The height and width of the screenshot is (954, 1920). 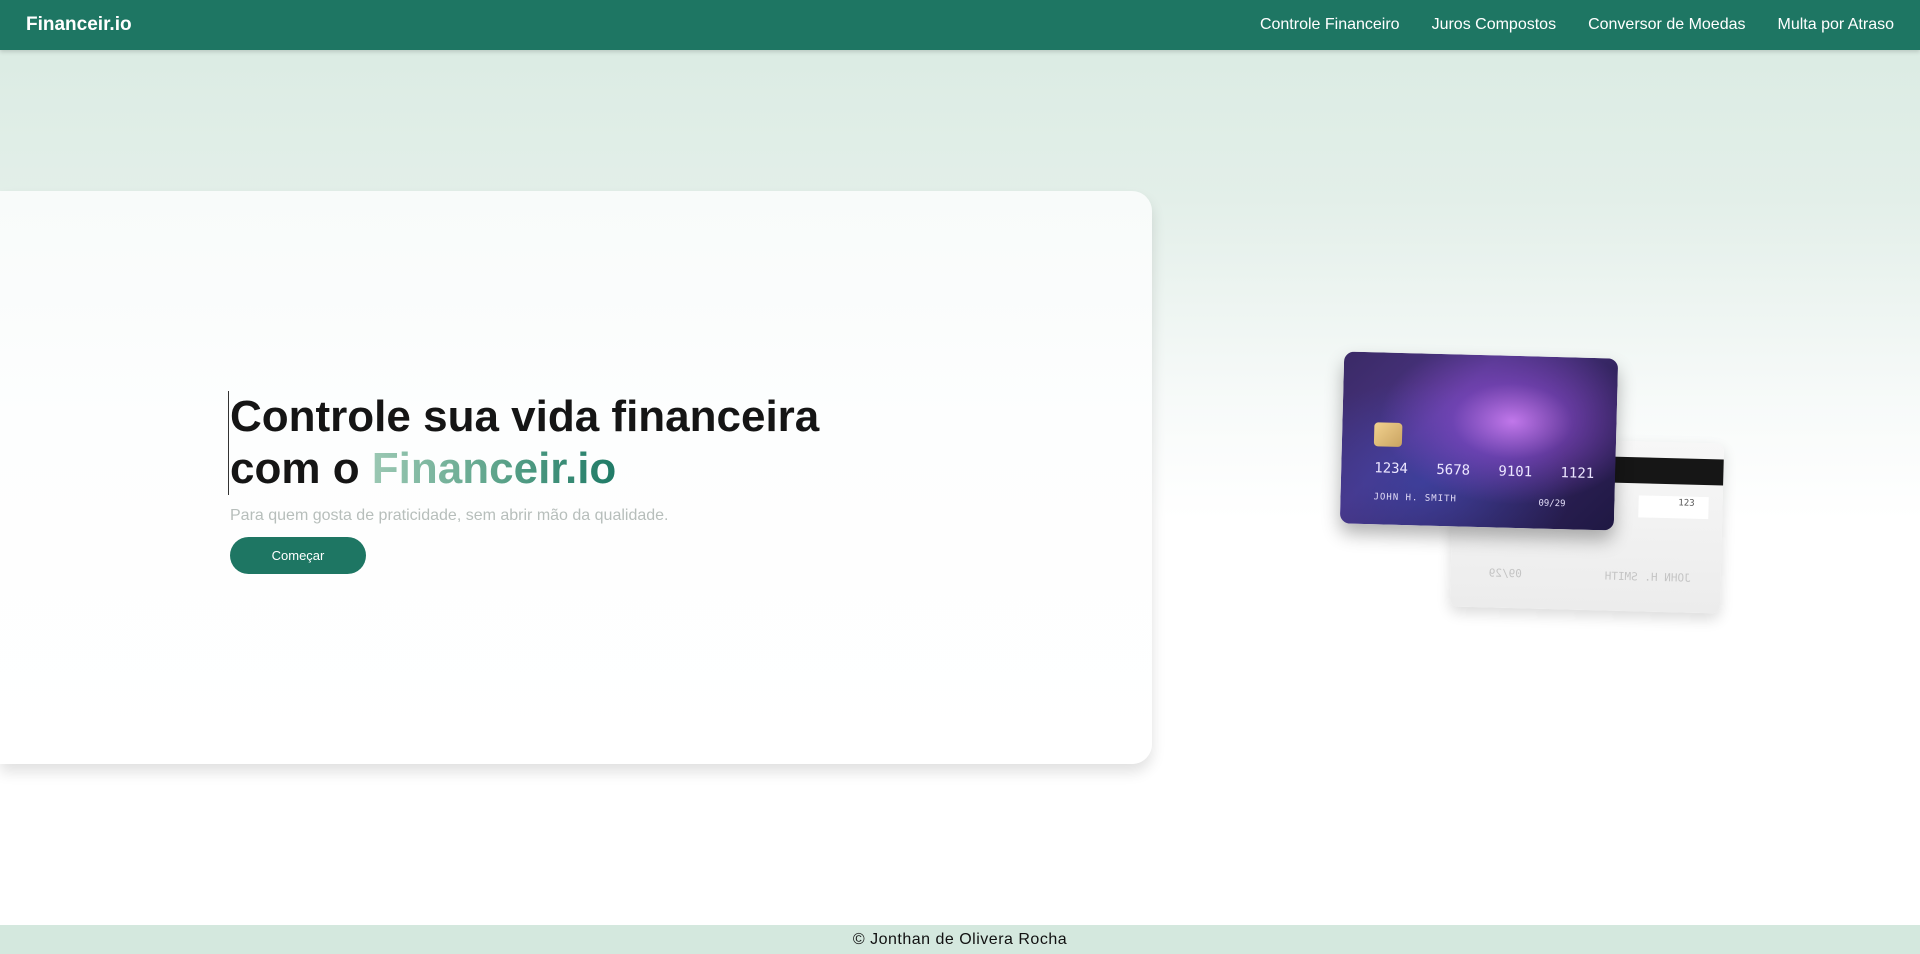 I want to click on card-number-group: 5678, so click(x=1453, y=470).